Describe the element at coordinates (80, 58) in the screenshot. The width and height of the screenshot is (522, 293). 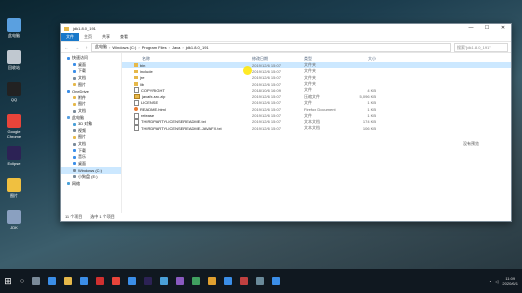
I see `sidebar-item-label: 快速访问` at that location.